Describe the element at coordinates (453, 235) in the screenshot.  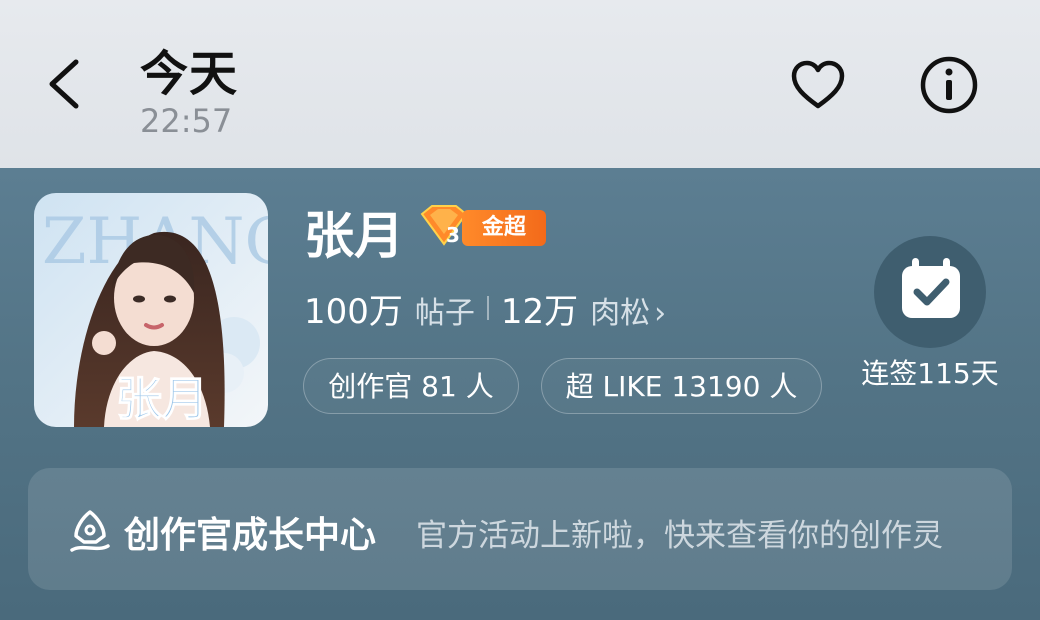
I see `level-number: 3` at that location.